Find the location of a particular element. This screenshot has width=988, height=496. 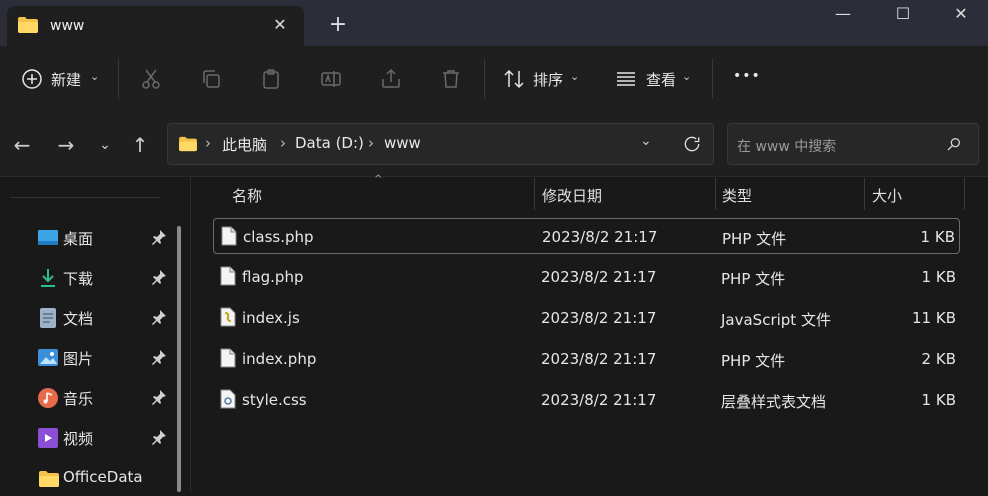

column-header-modified: 修改日期 is located at coordinates (572, 195).